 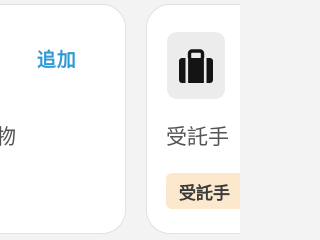 I want to click on status-badge: 受託手, so click(x=203, y=191).